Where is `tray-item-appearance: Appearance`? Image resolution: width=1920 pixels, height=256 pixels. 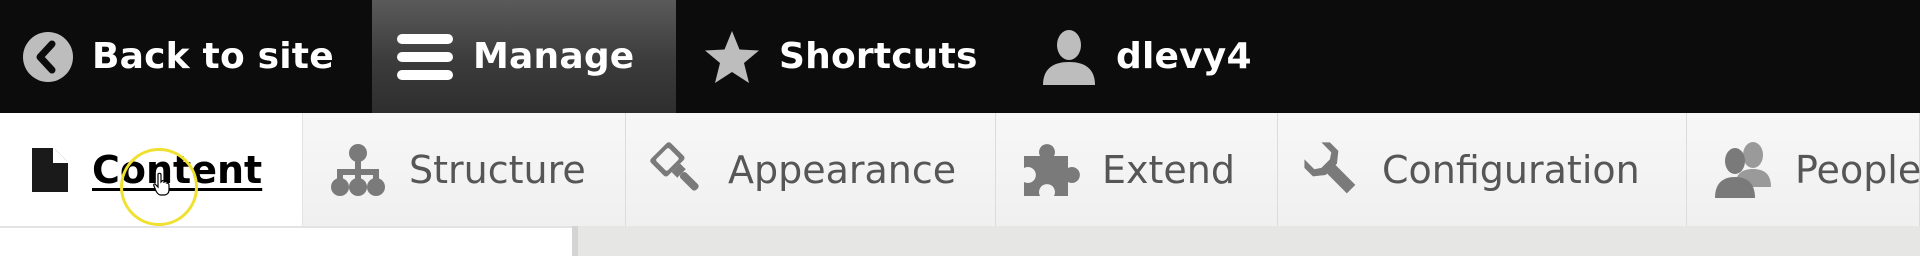 tray-item-appearance: Appearance is located at coordinates (811, 169).